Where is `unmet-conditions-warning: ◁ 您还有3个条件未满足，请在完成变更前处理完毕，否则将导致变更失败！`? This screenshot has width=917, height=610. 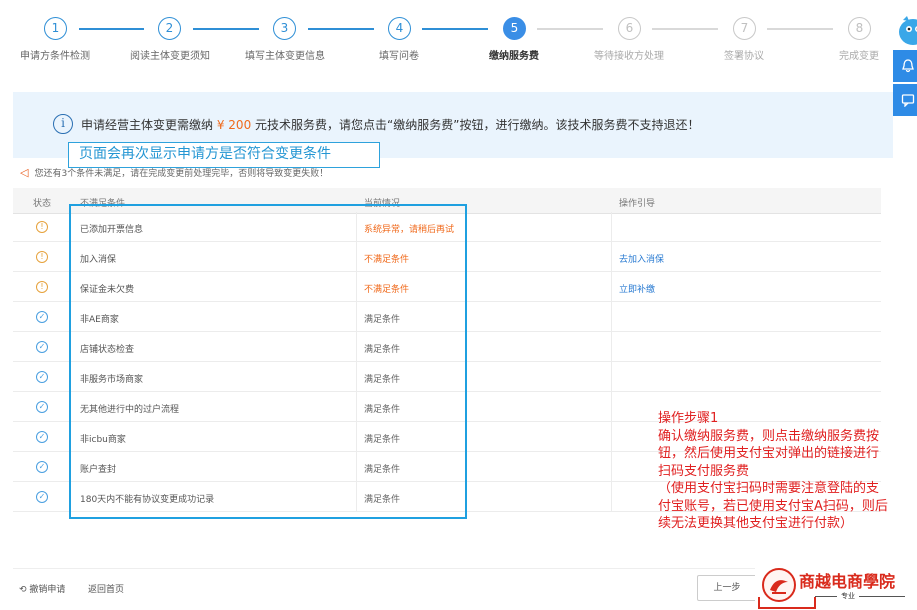 unmet-conditions-warning: ◁ 您还有3个条件未满足，请在完成变更前处理完毕，否则将导致变更失败！ is located at coordinates (174, 172).